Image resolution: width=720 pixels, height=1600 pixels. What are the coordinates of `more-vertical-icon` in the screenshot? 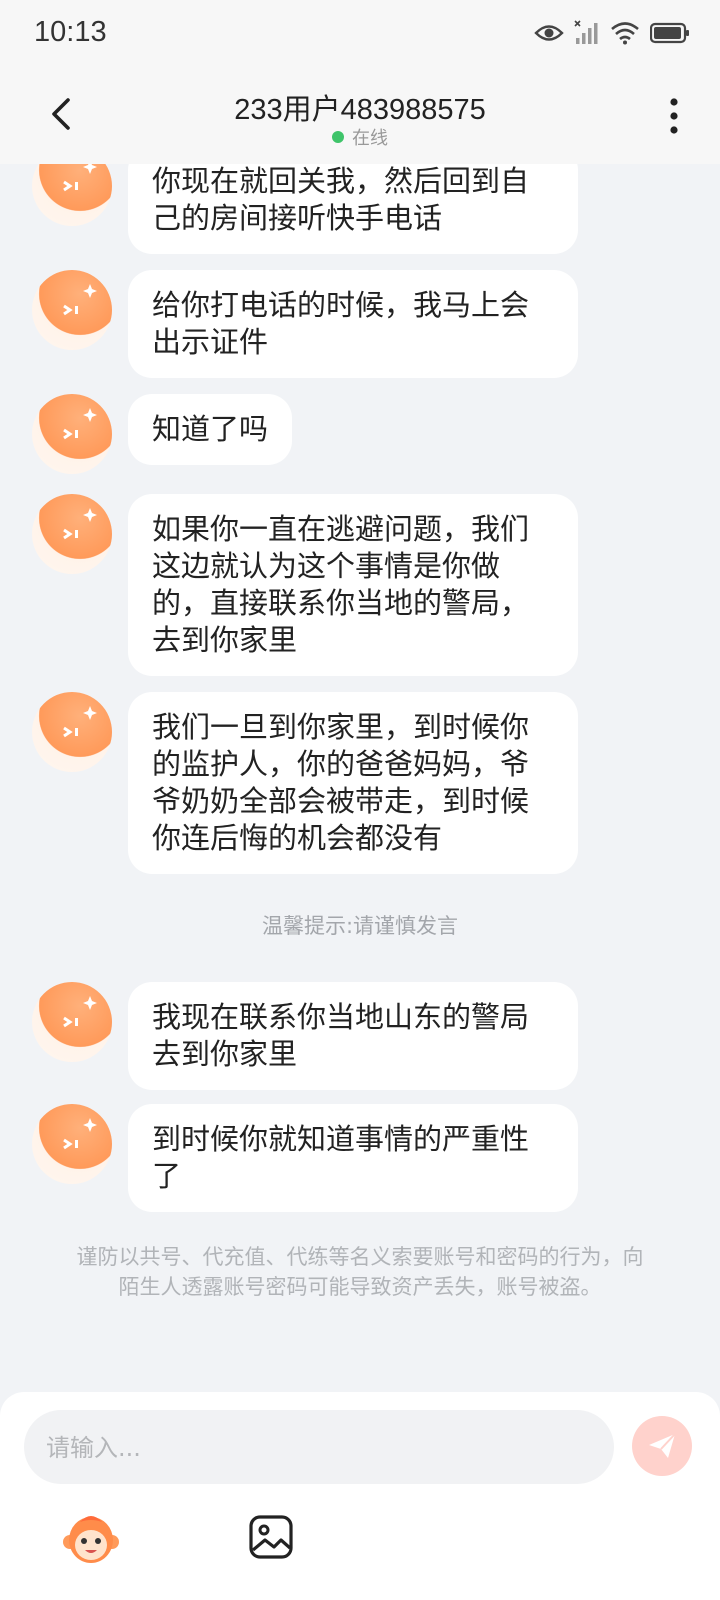 It's located at (674, 116).